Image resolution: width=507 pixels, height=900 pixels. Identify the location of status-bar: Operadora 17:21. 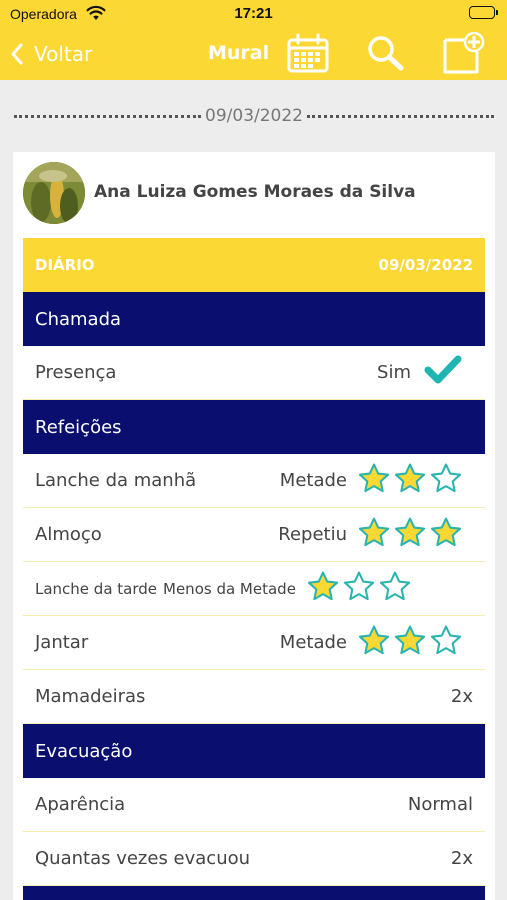
(253, 14).